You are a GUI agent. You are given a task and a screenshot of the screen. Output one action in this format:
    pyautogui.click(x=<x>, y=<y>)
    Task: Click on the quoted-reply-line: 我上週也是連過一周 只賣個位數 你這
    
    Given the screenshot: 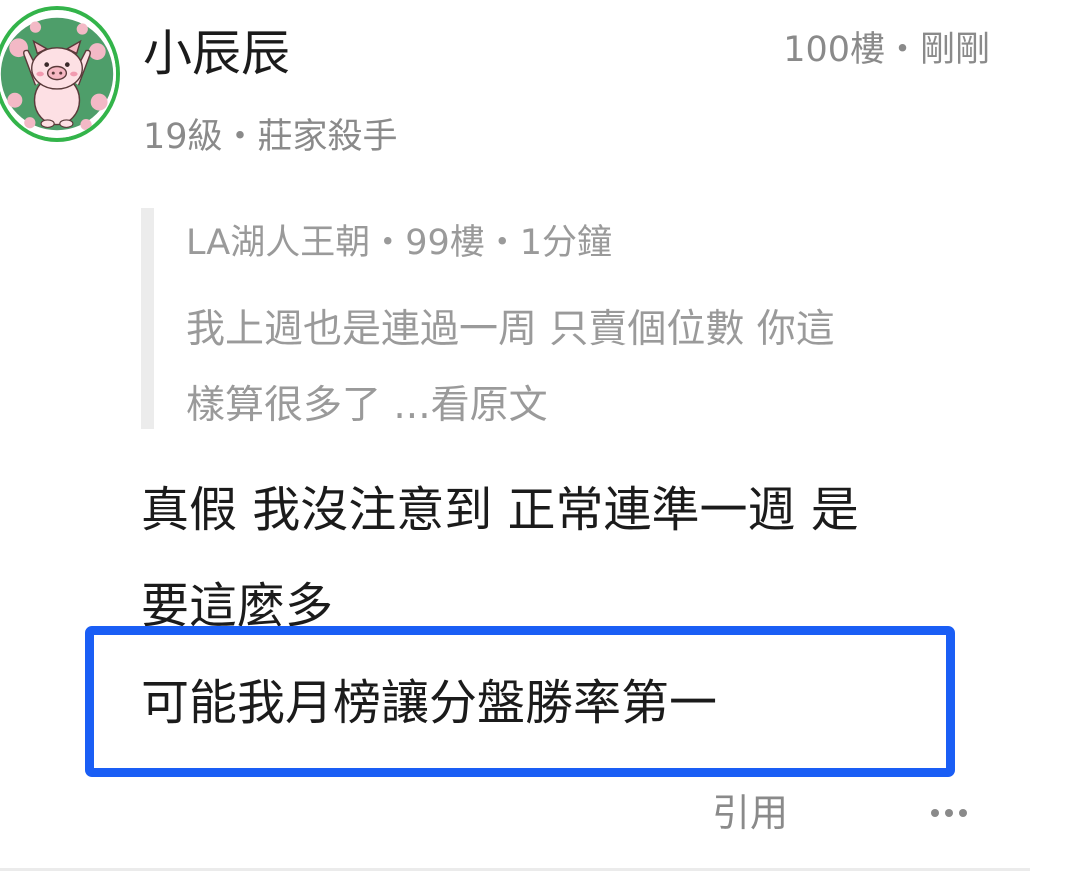 What is the action you would take?
    pyautogui.click(x=510, y=329)
    